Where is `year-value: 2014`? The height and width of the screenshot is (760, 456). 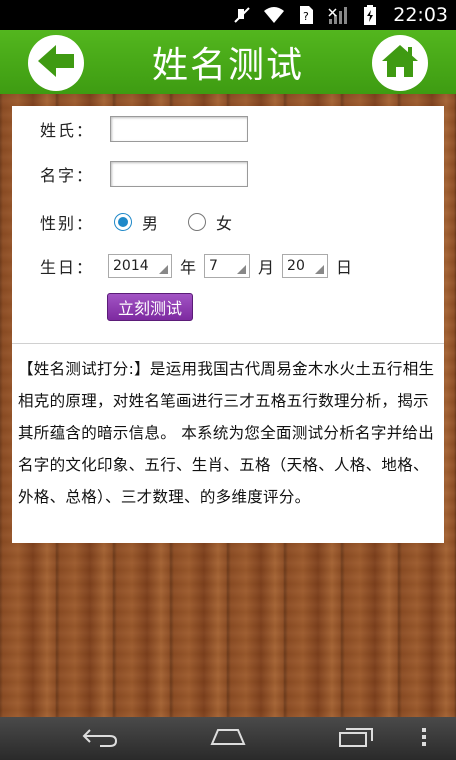 year-value: 2014 is located at coordinates (131, 266).